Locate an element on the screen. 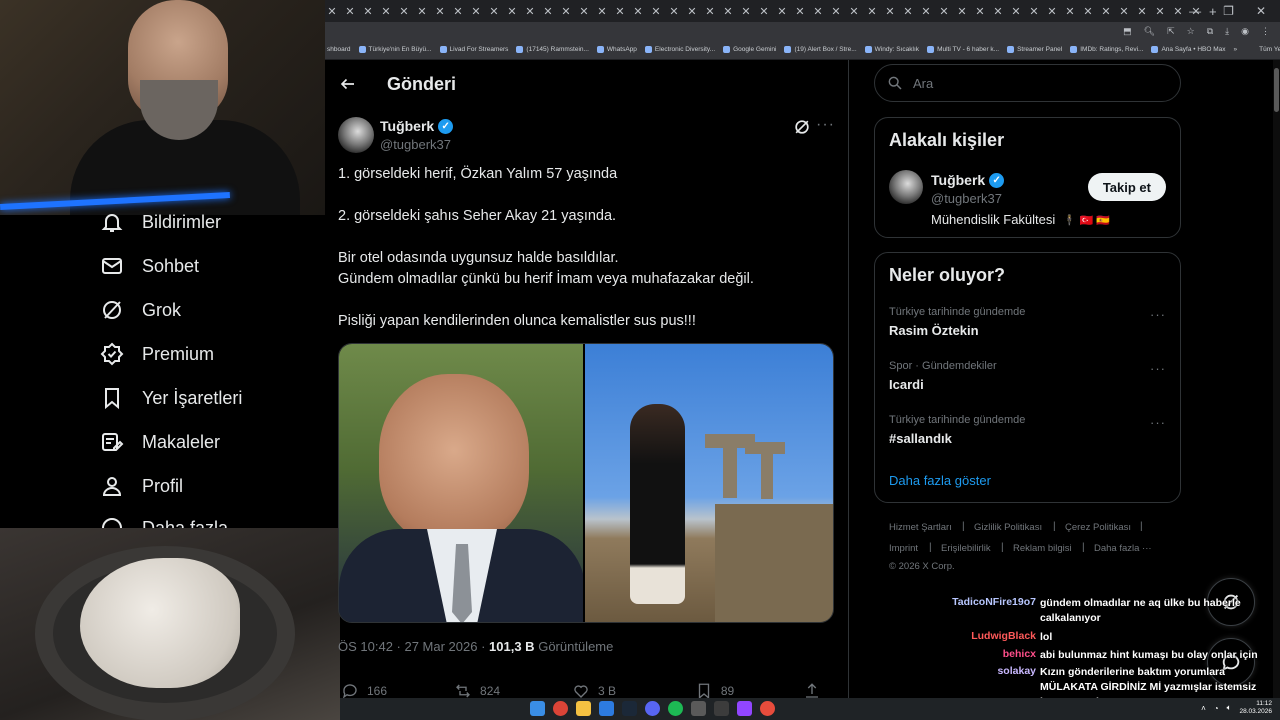  author-handle: @tugberk37 is located at coordinates (415, 144).